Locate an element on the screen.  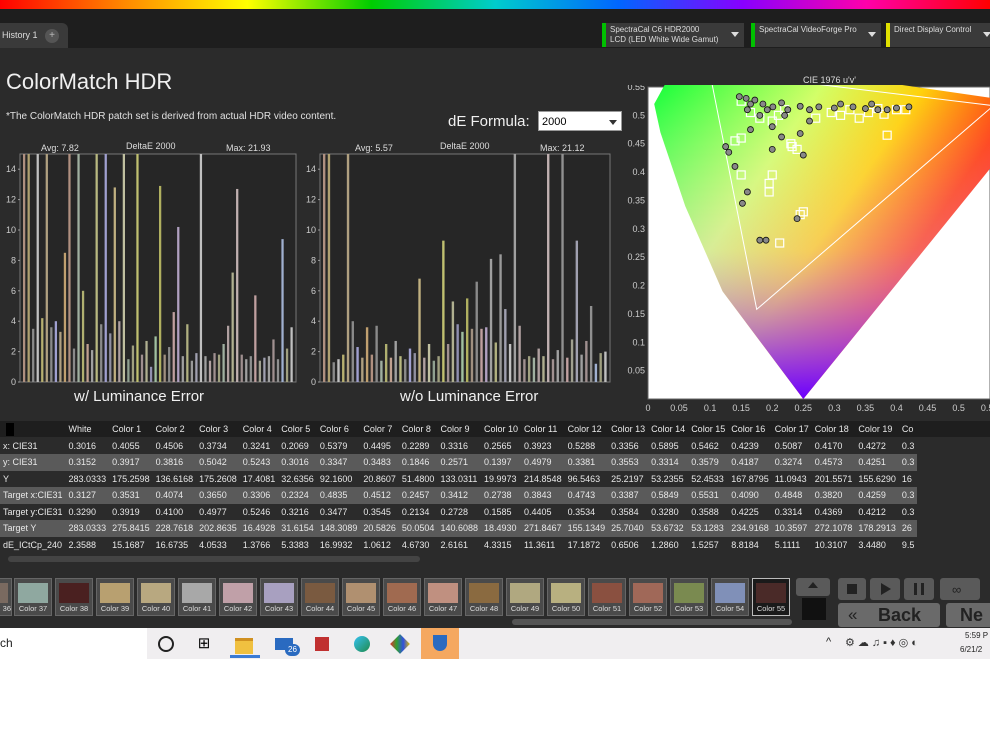
swatch-scrollbar is located at coordinates (652, 622).